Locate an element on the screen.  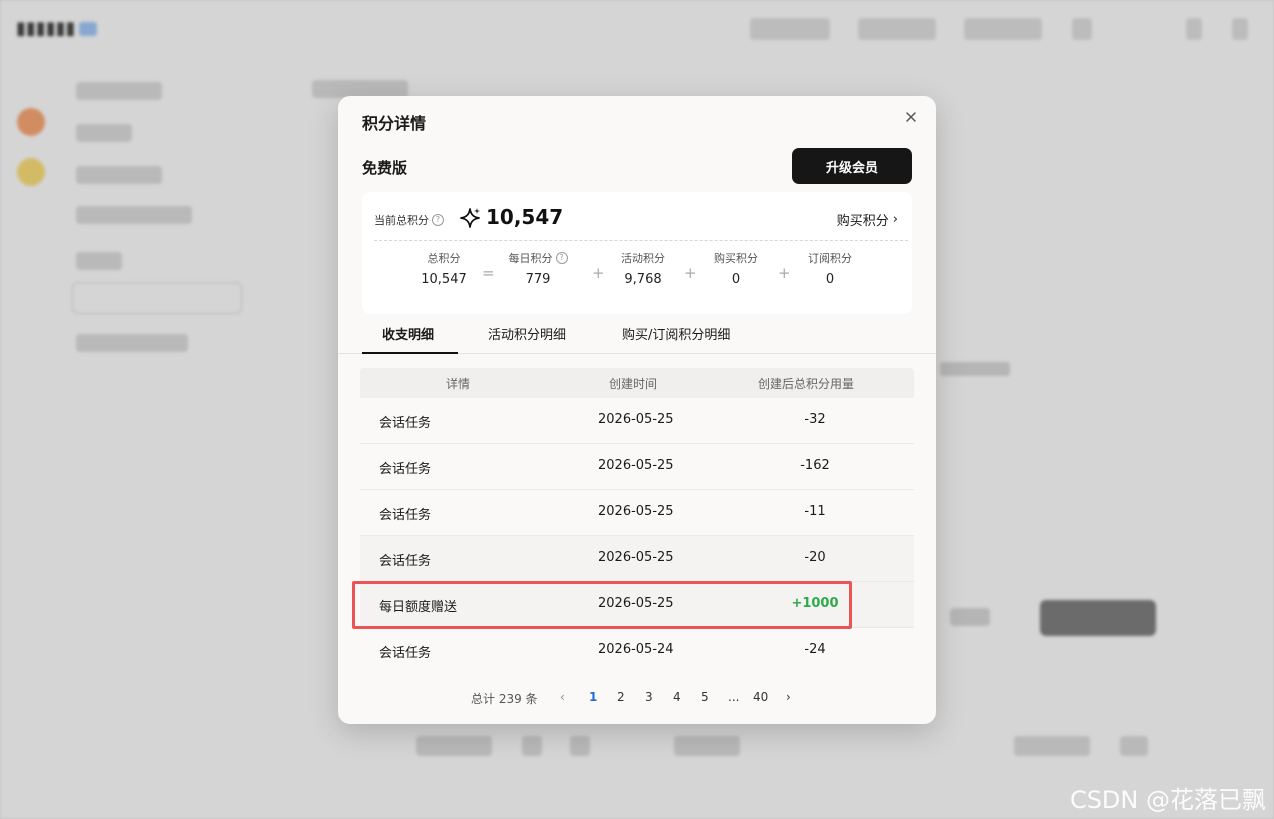
tab-purchase-subscription: 购买/订阅积分明细 is located at coordinates (676, 333).